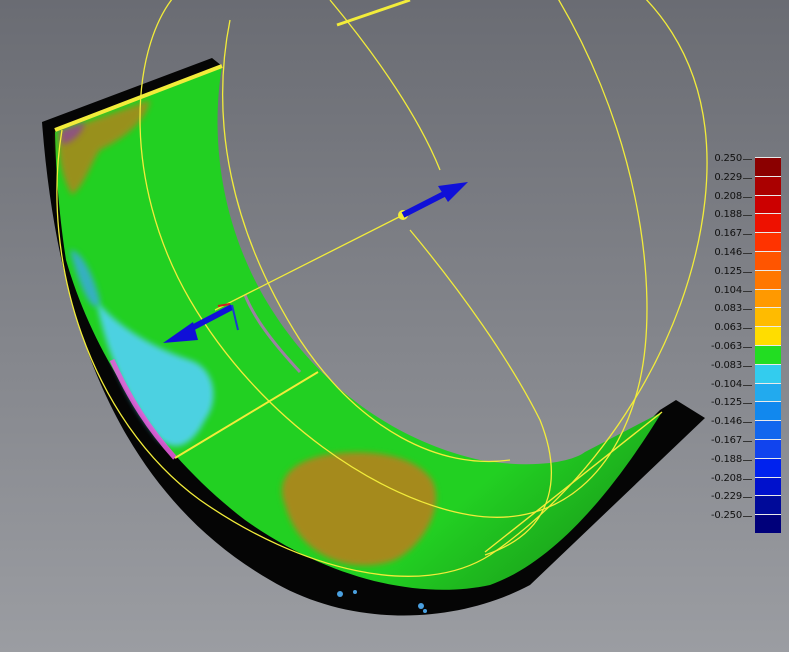 The height and width of the screenshot is (652, 789). I want to click on legend-row: -0.167, so click(743, 446).